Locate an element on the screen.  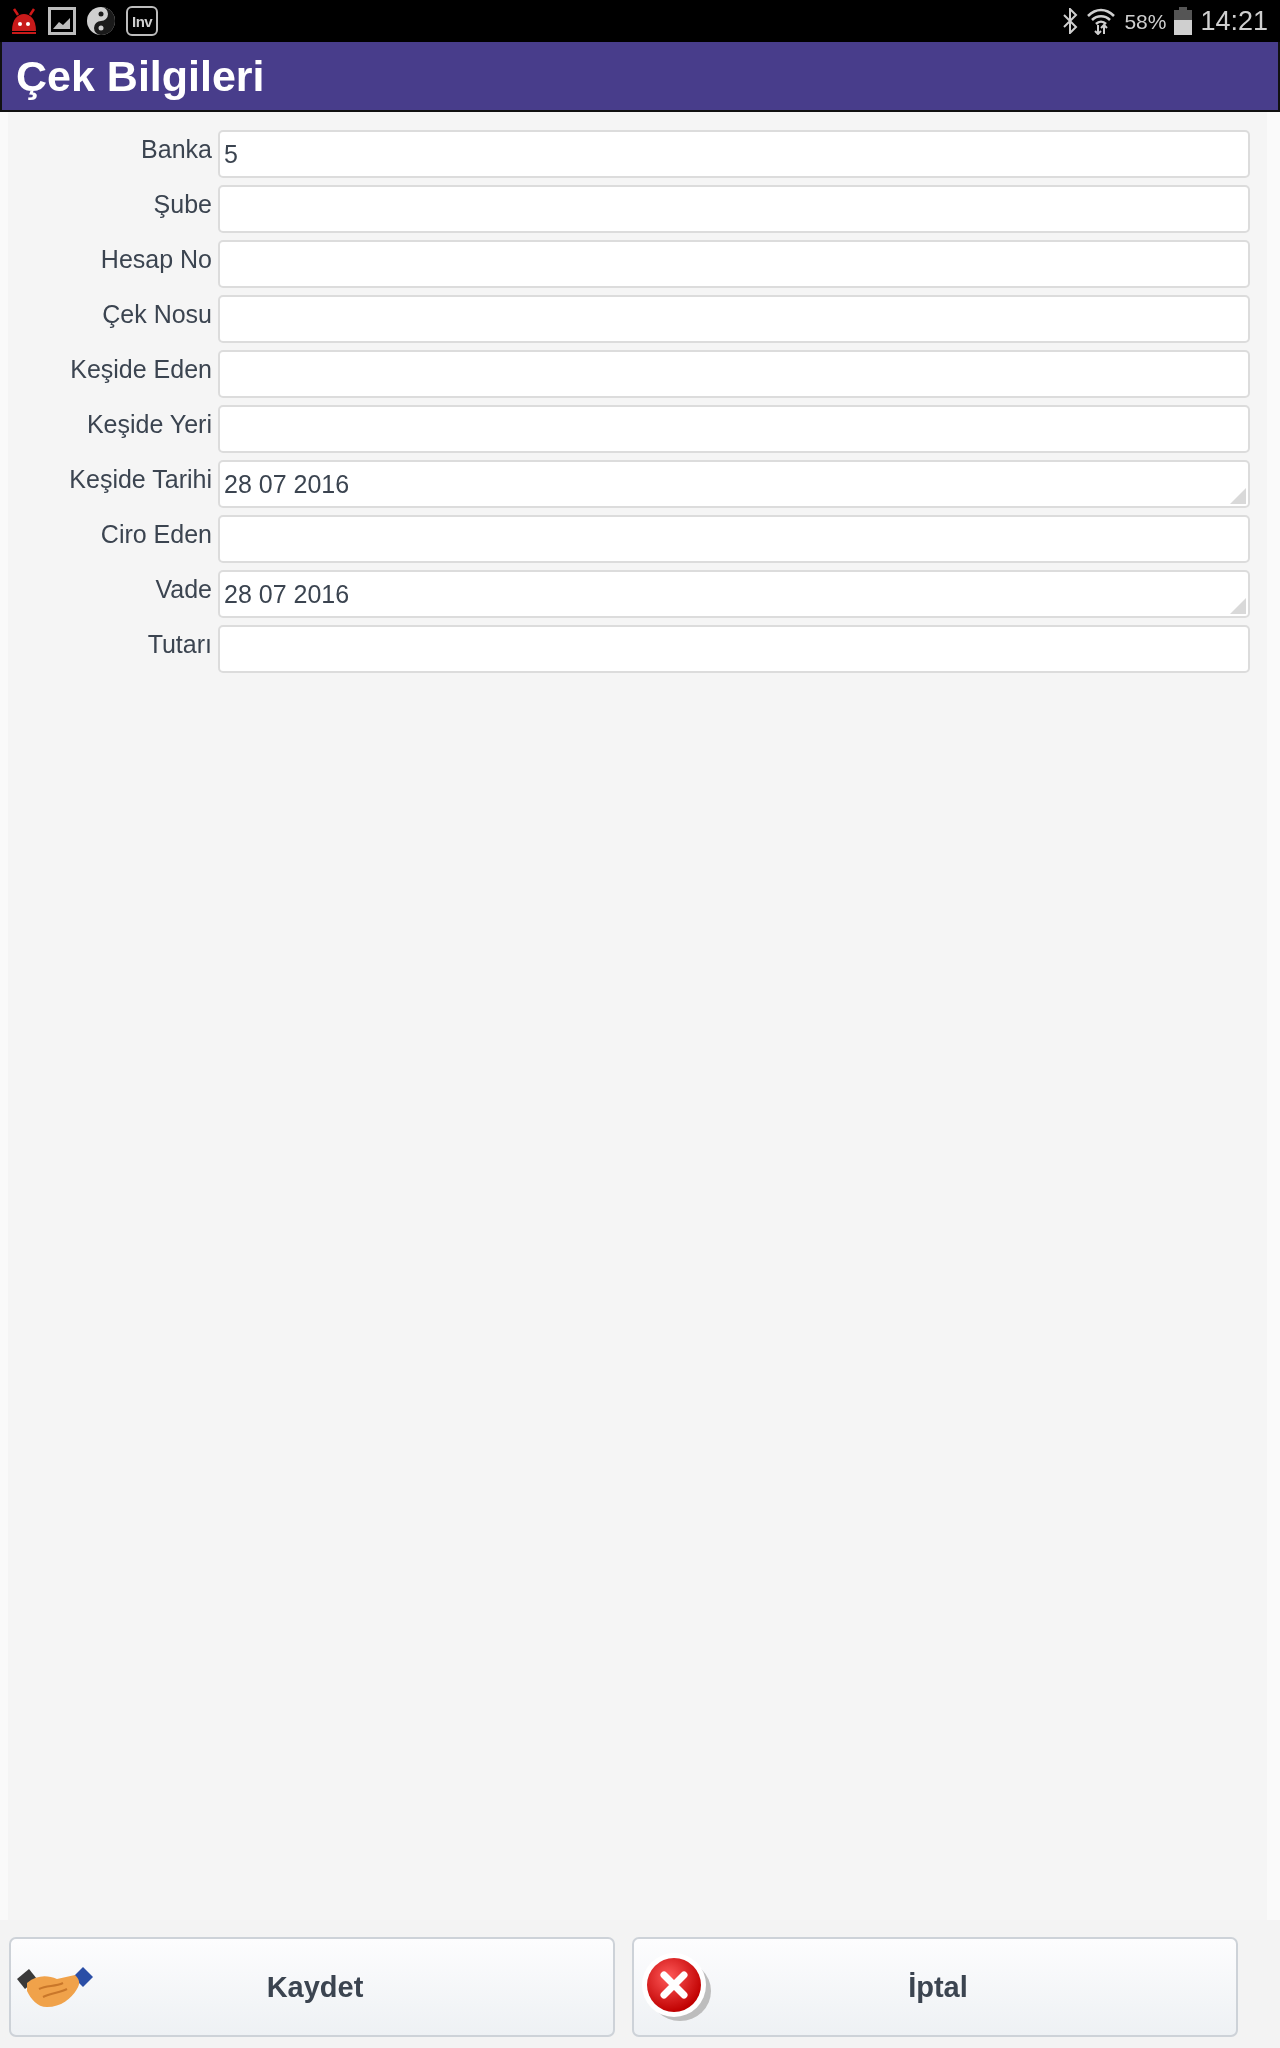
save-button: Kaydet is located at coordinates (312, 1987).